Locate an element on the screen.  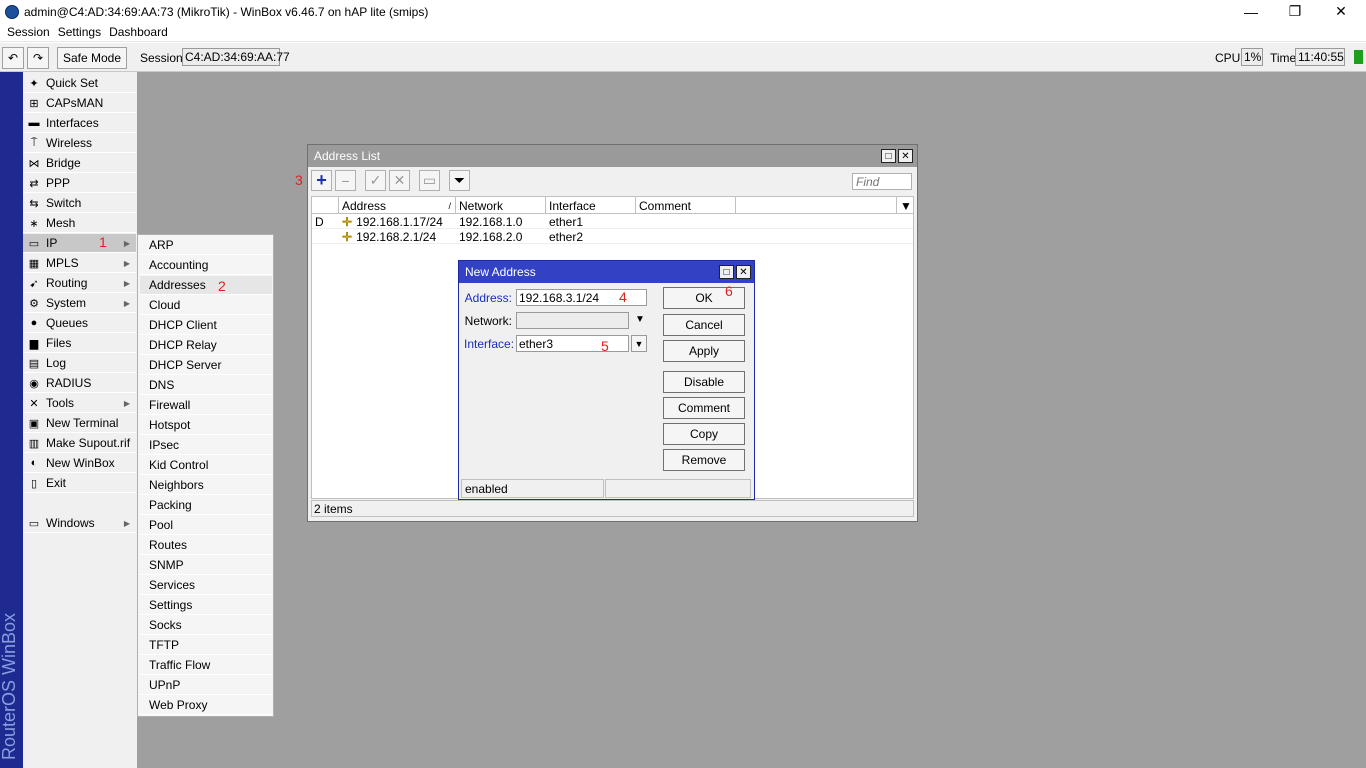
main-menu-item-exit: ▯ Exit is located at coordinates (79, 483).